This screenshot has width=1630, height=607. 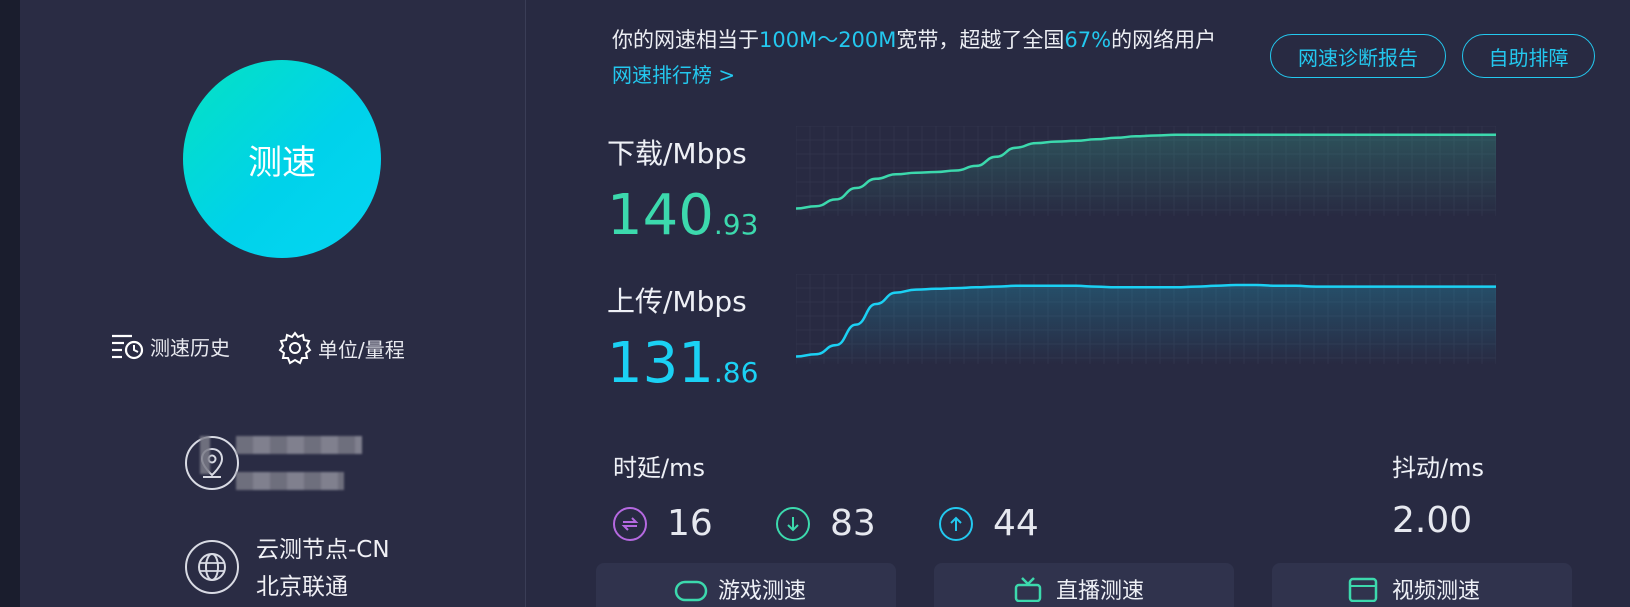 I want to click on download-speed-value: 140.93, so click(x=682, y=216).